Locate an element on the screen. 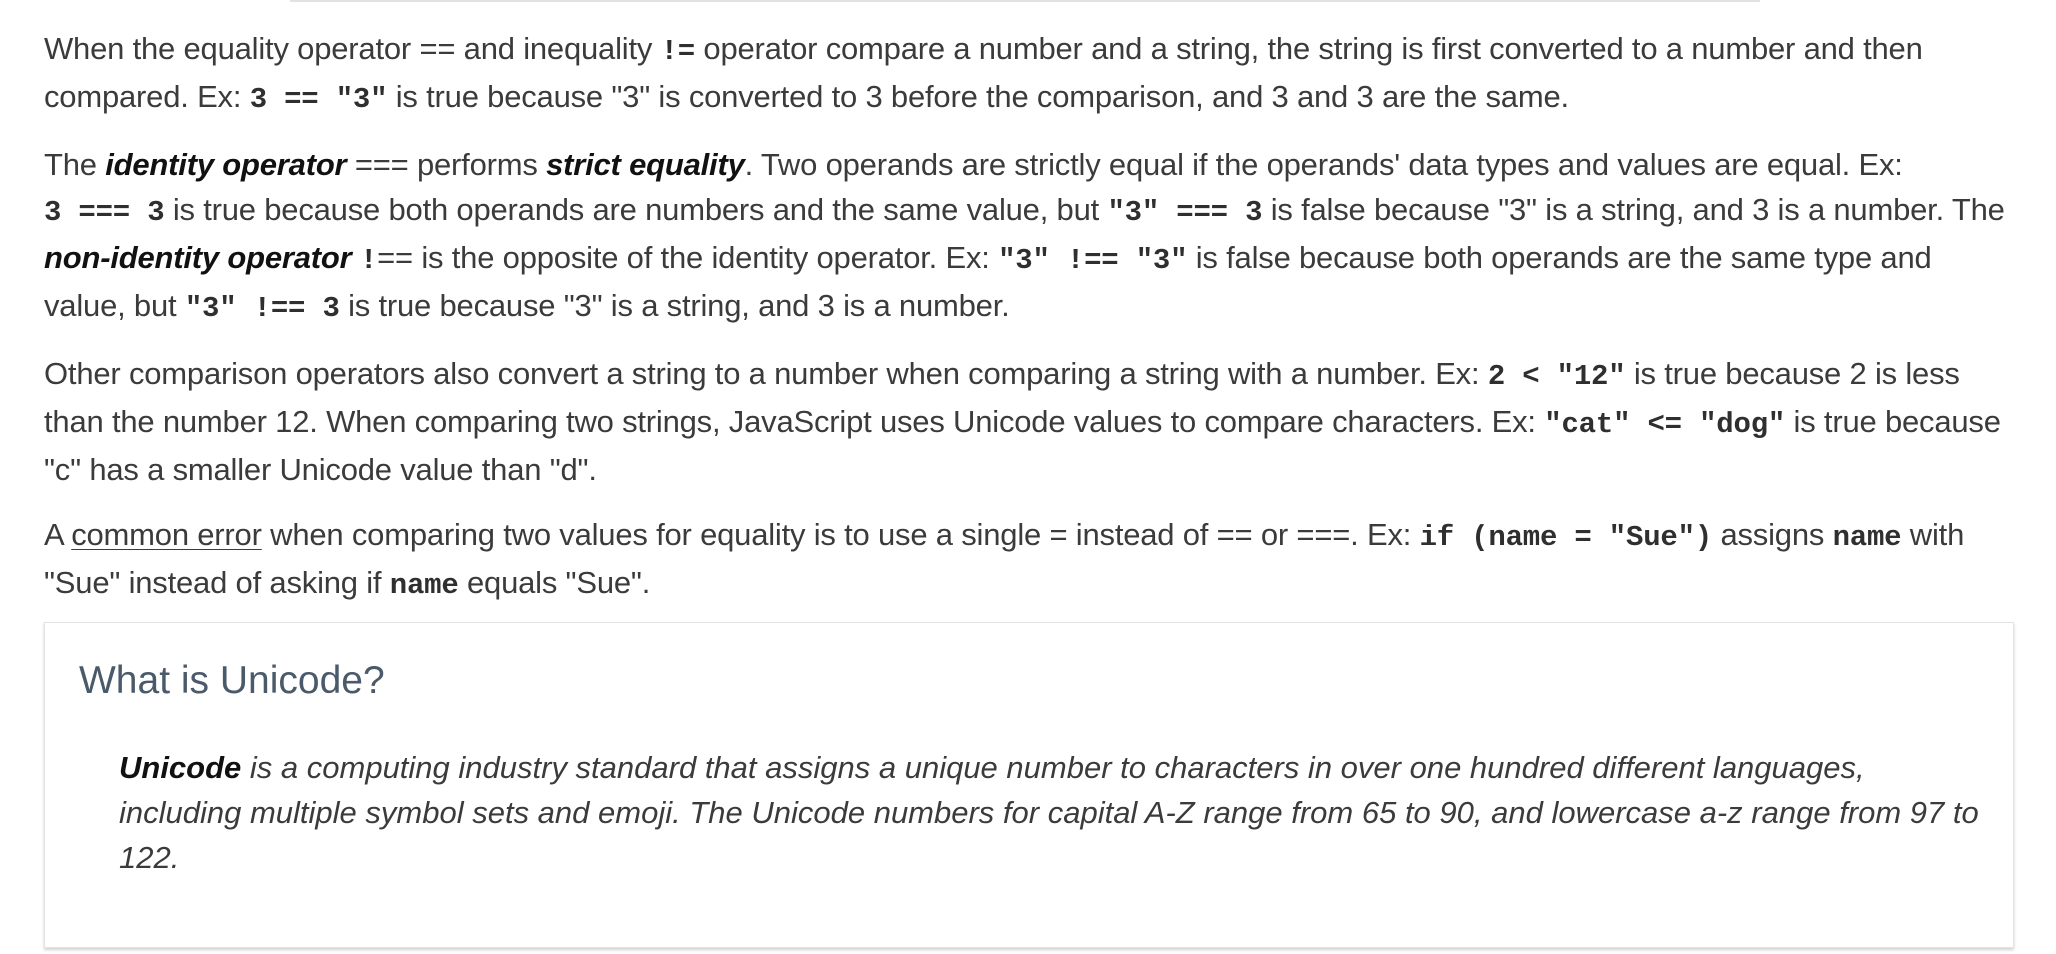 The height and width of the screenshot is (954, 2056). term-non-identity-operator: non-identity operator is located at coordinates (198, 257).